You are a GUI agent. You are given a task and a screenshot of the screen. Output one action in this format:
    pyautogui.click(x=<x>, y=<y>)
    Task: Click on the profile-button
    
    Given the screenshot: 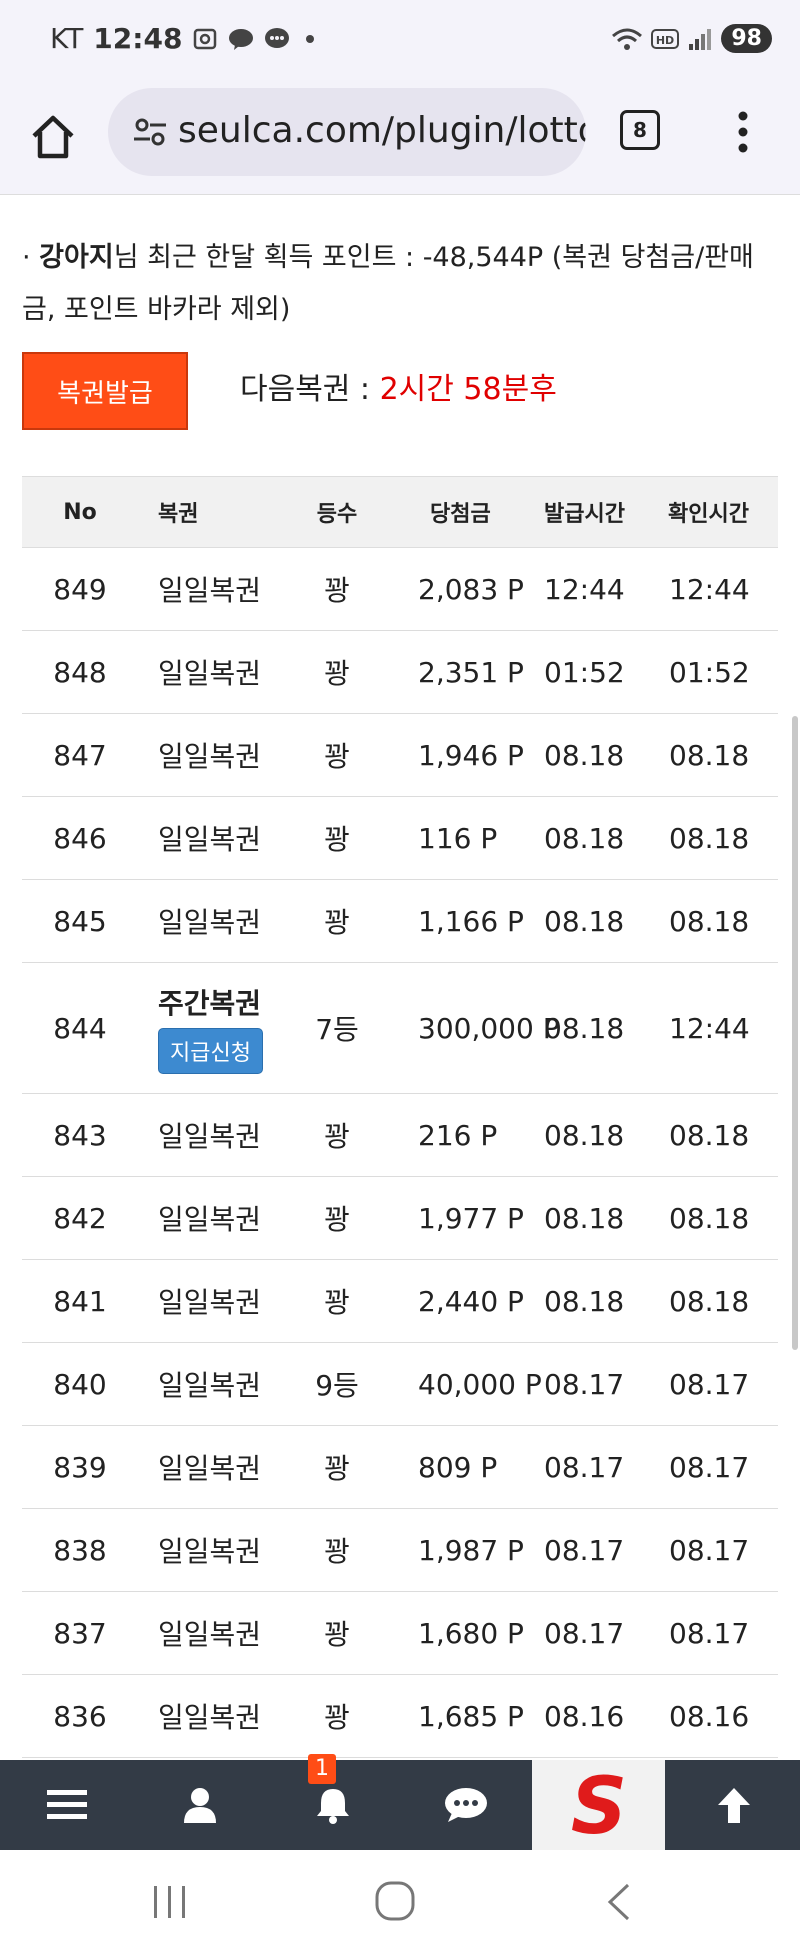 What is the action you would take?
    pyautogui.click(x=199, y=1805)
    